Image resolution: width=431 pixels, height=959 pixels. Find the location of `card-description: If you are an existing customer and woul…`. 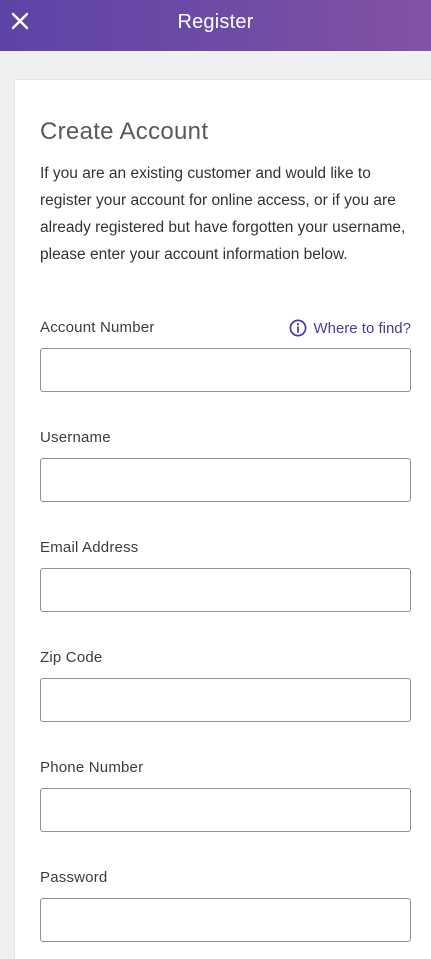

card-description: If you are an existing customer and woul… is located at coordinates (223, 214).